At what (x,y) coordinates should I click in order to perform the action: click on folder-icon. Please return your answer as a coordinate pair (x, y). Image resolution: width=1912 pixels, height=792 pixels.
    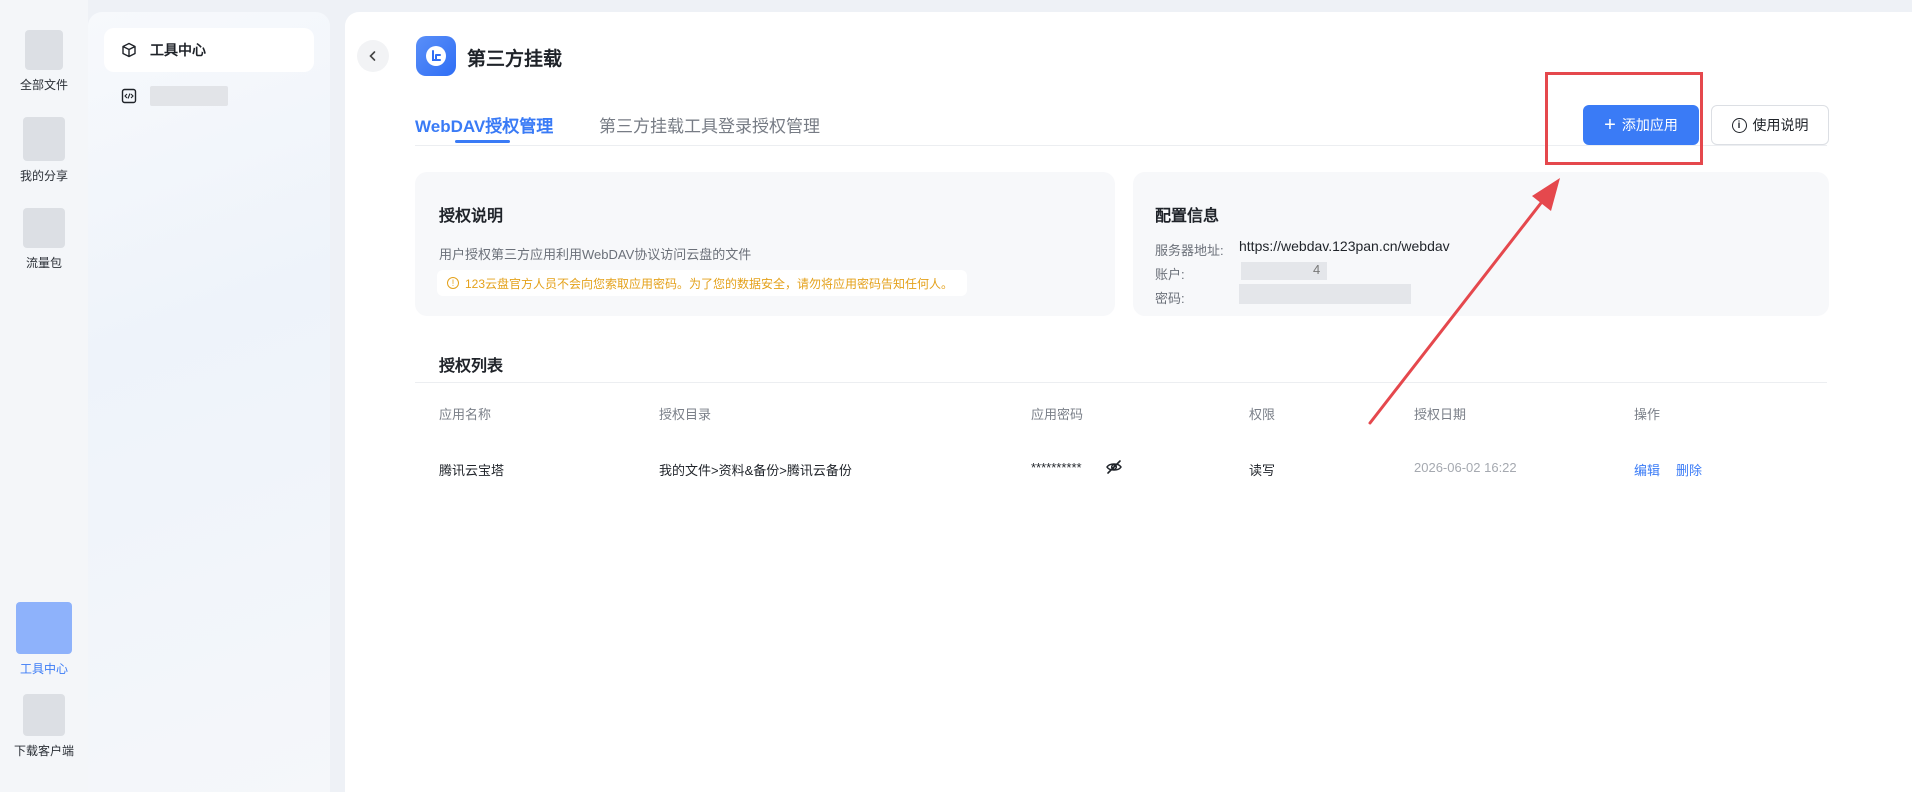
    Looking at the image, I should click on (44, 50).